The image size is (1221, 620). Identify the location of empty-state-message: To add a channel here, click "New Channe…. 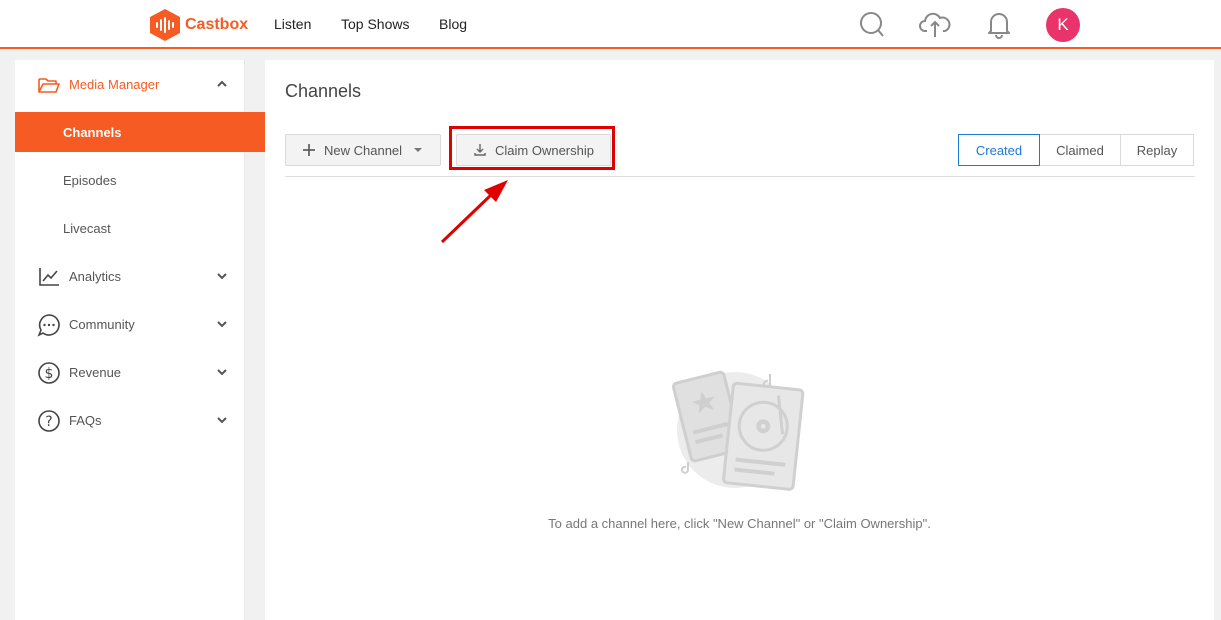
(739, 523).